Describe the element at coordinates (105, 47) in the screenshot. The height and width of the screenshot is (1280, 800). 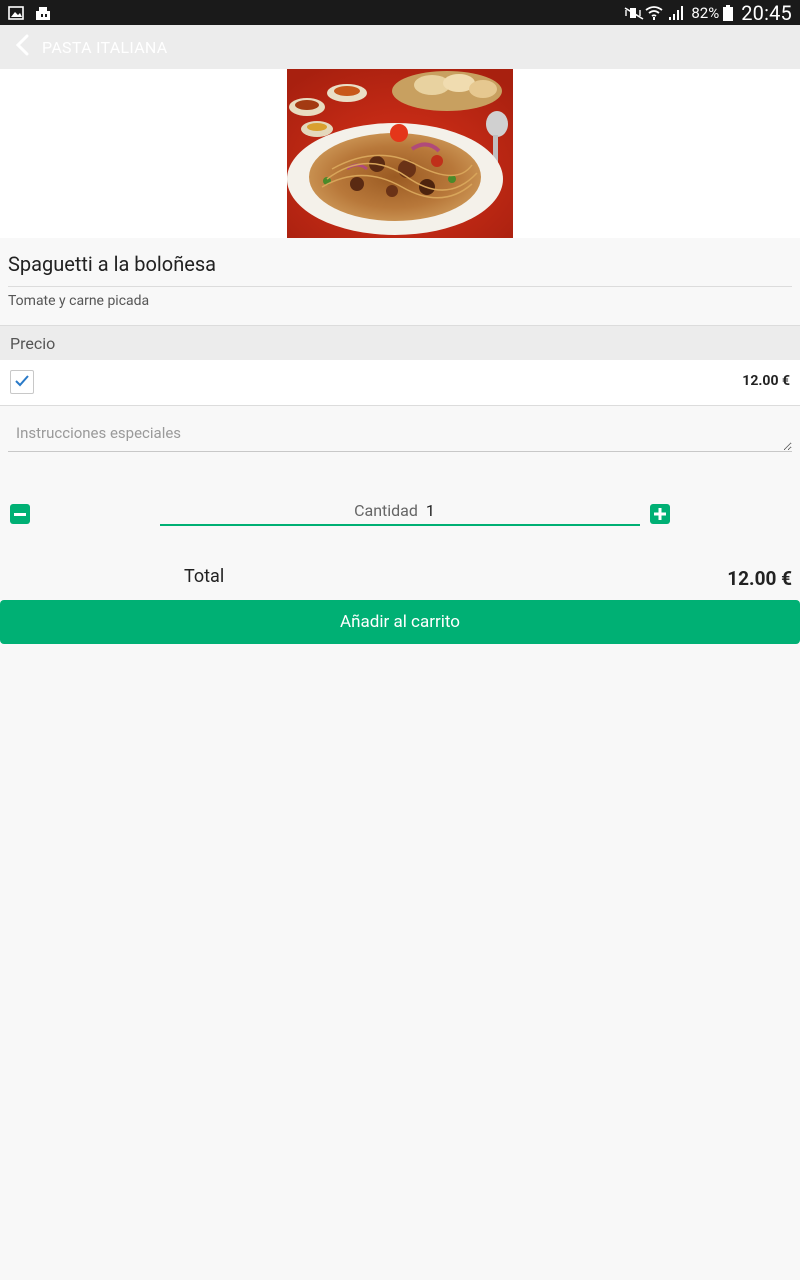
I see `page-title: PASTA ITALIANA` at that location.